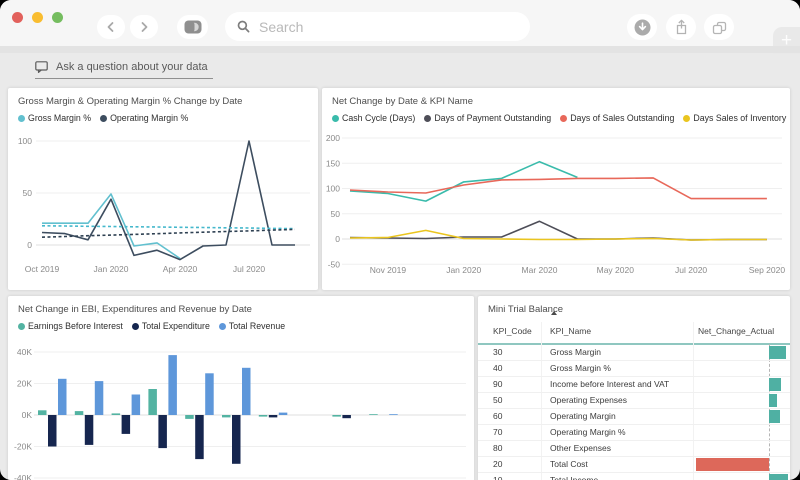 This screenshot has height=480, width=800. I want to click on legend-item: Days of Sales Outstanding, so click(617, 118).